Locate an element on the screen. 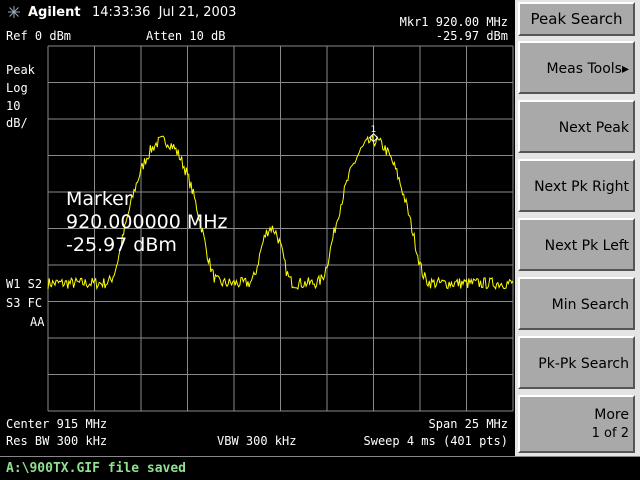 This screenshot has height=480, width=640. softkey-label: Min Search is located at coordinates (590, 305).